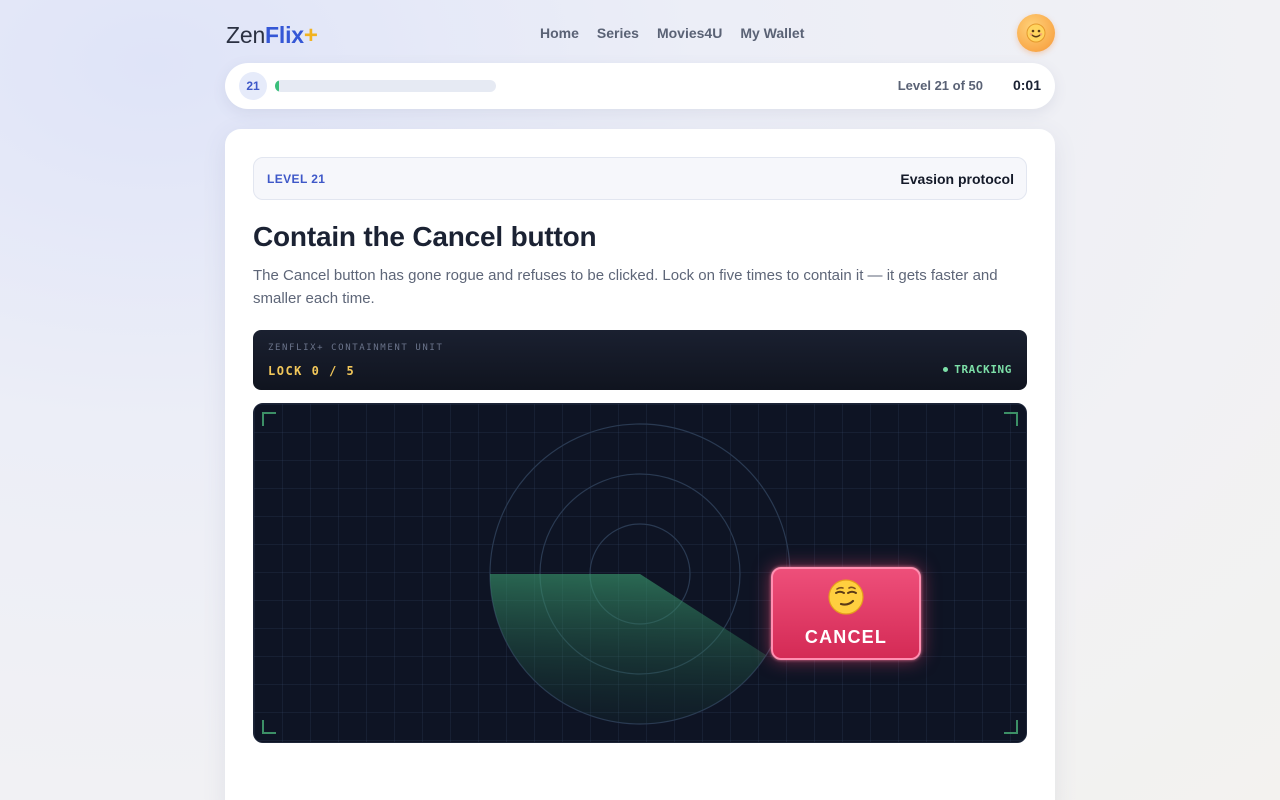  Describe the element at coordinates (1026, 85) in the screenshot. I see `timer: 0:01` at that location.